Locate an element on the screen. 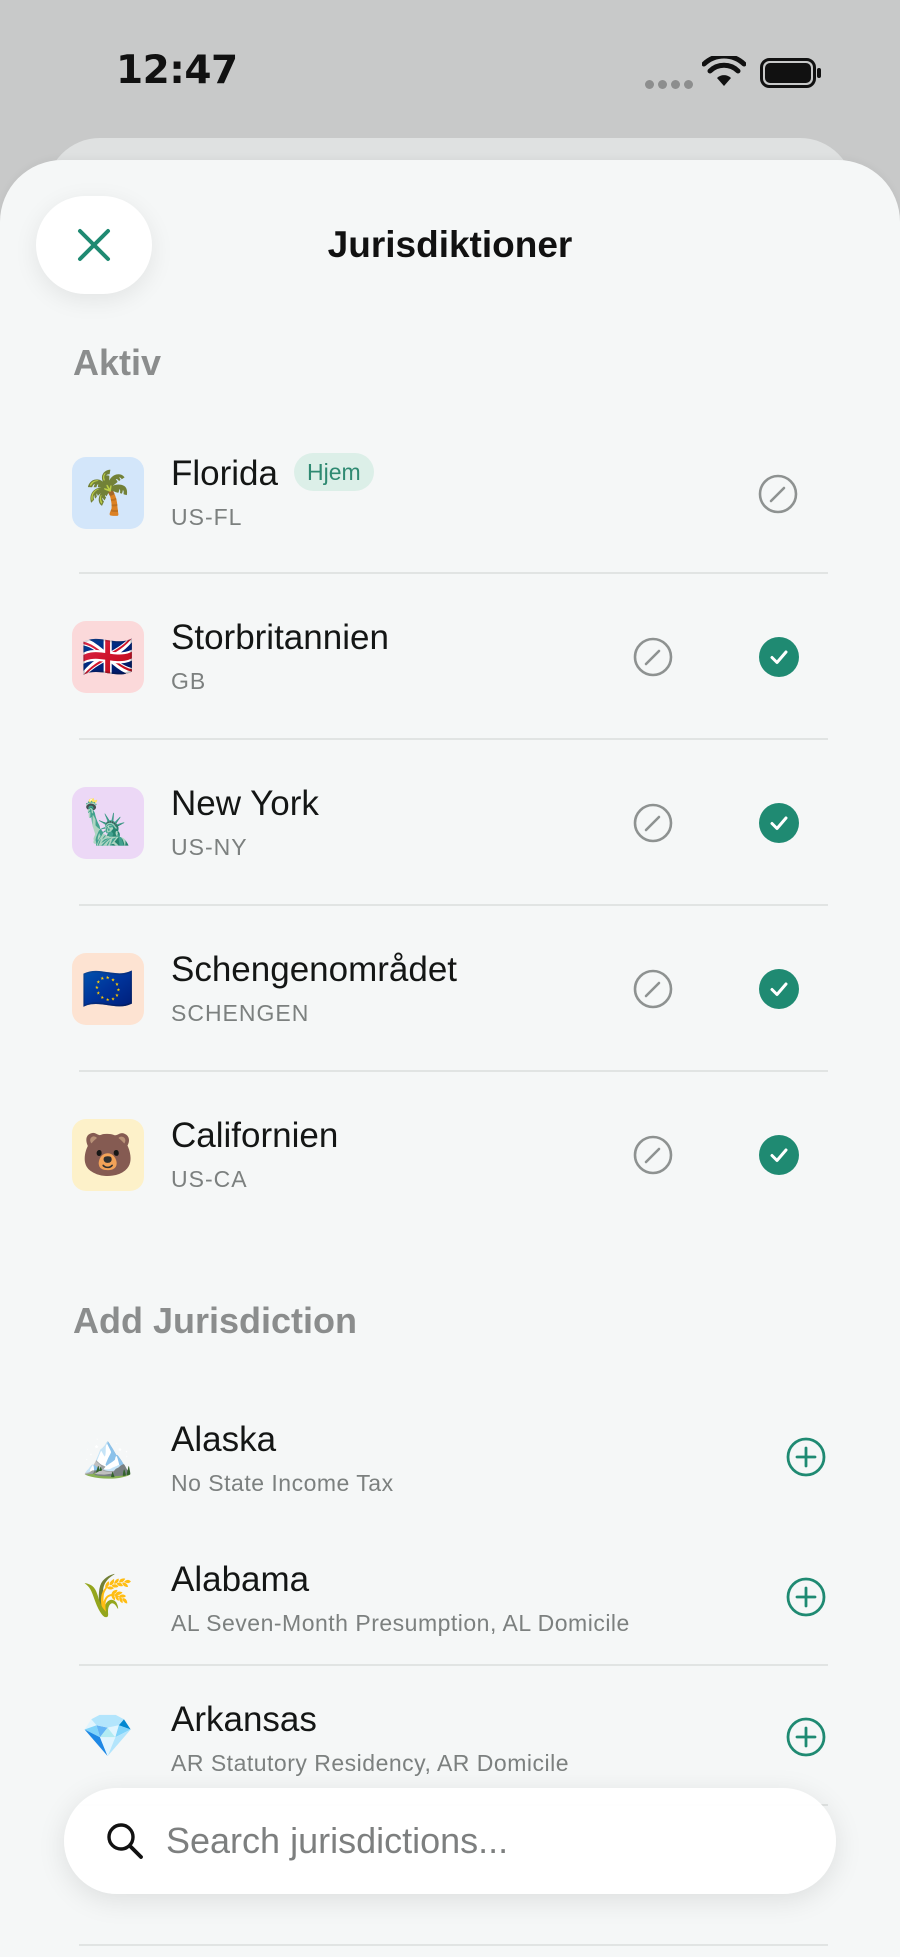 Image resolution: width=900 pixels, height=1957 pixels. palm-tree-icon: 🌴 is located at coordinates (108, 493).